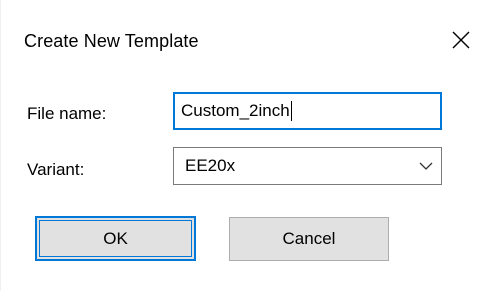  What do you see at coordinates (0, 145) in the screenshot?
I see `dialog-edge` at bounding box center [0, 145].